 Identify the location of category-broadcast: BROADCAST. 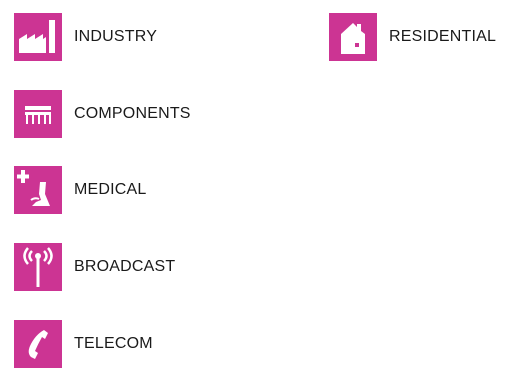
(94, 267).